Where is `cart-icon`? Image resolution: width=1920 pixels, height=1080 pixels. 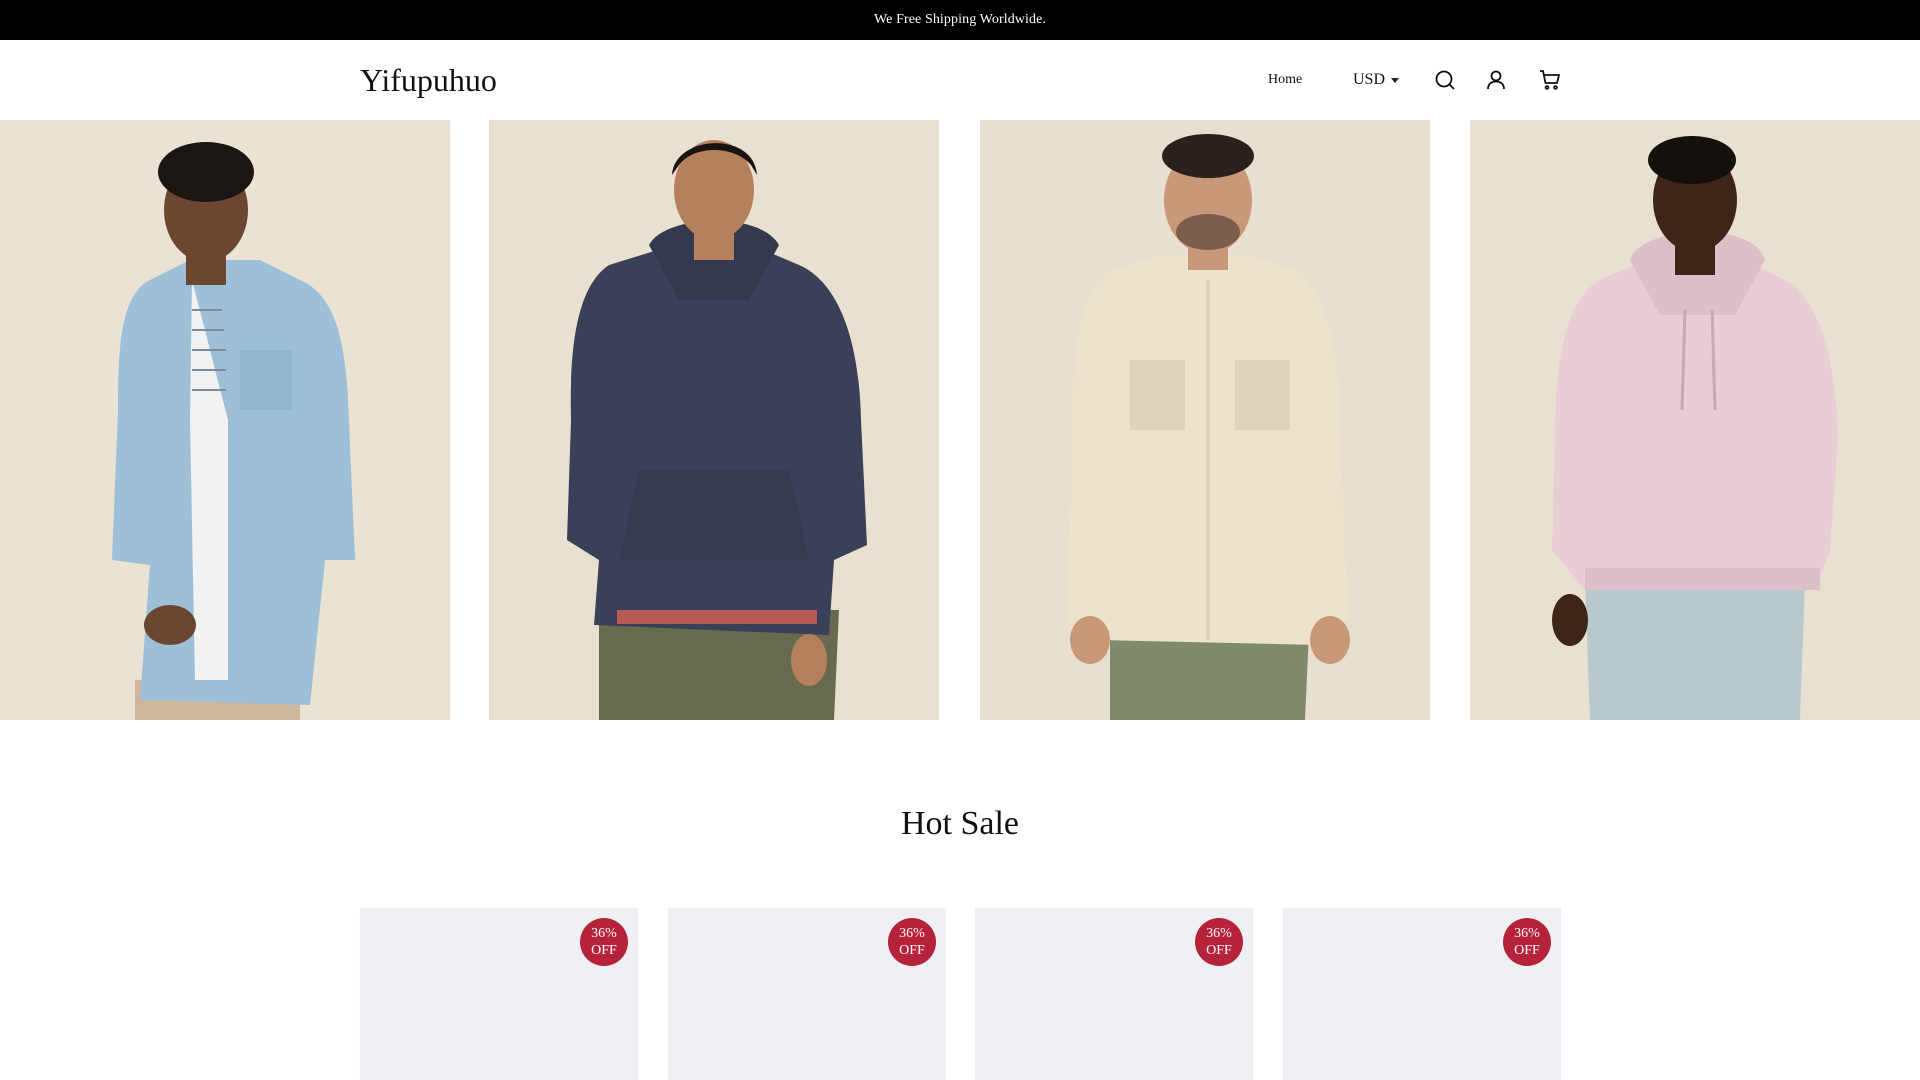
cart-icon is located at coordinates (1550, 80).